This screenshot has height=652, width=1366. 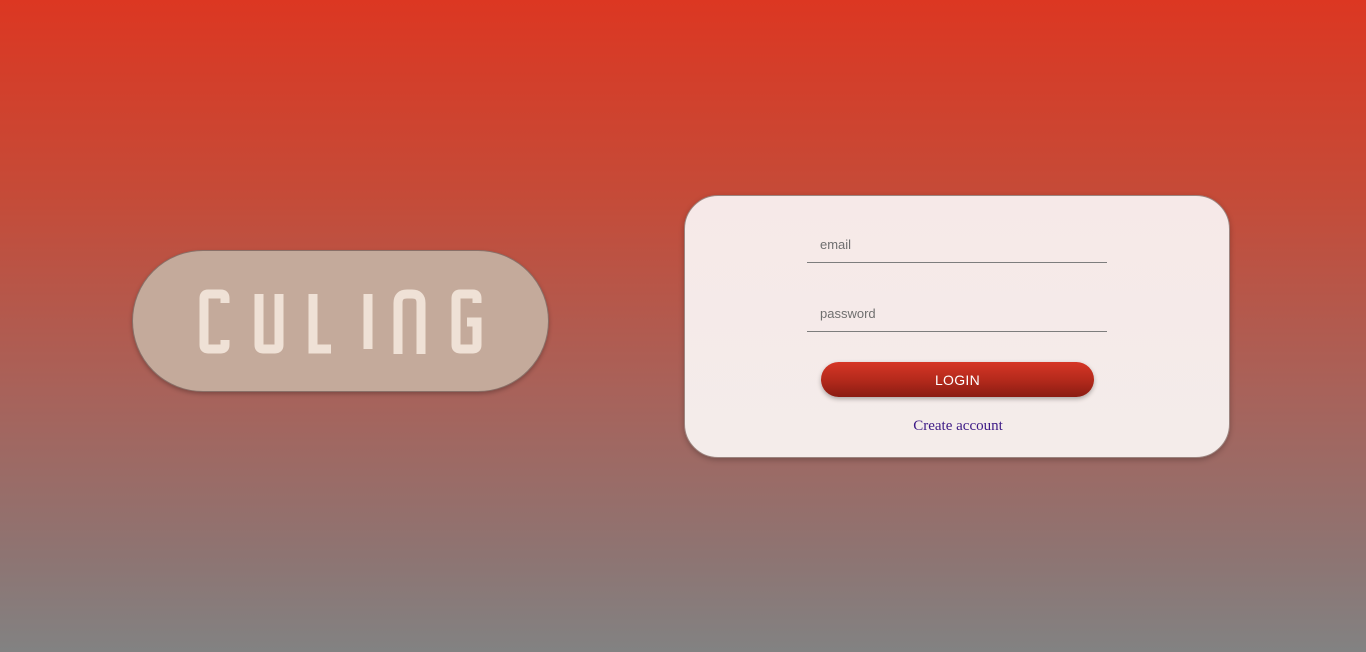 I want to click on password-input, so click(x=957, y=313).